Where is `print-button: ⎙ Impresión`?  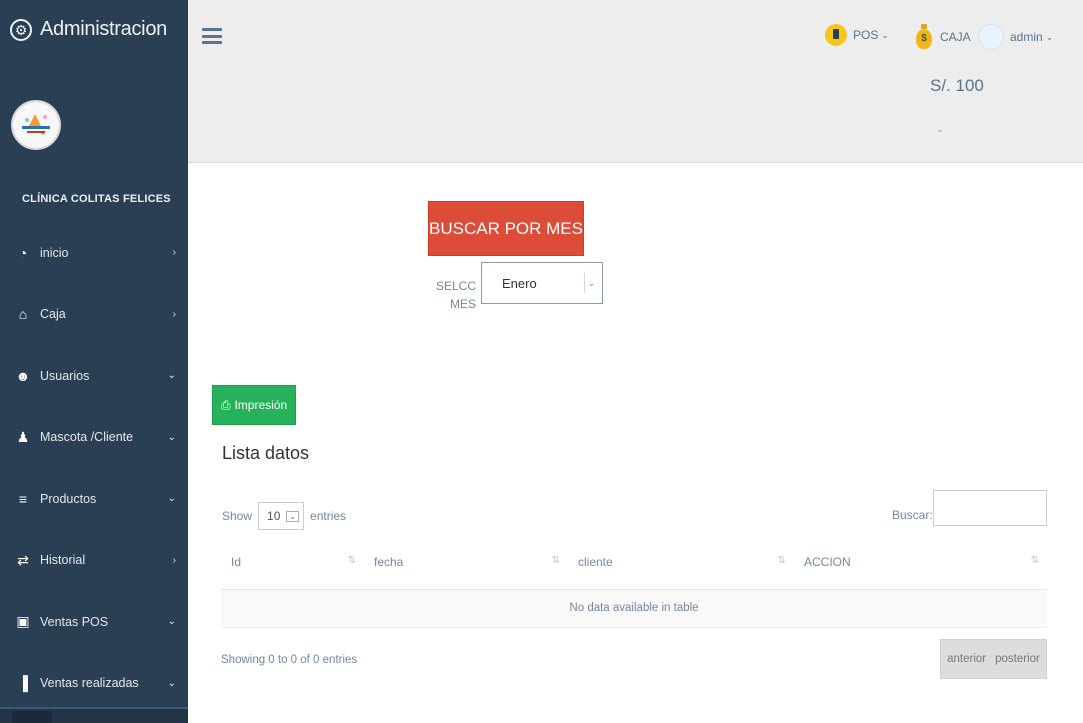
print-button: ⎙ Impresión is located at coordinates (254, 405).